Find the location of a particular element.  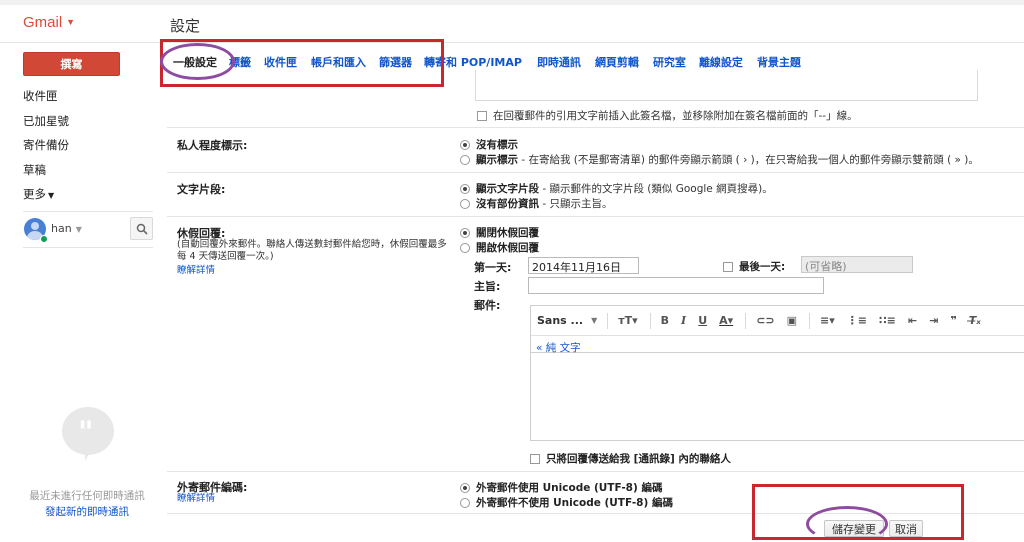

contacts-only-option: 只將回覆傳送給我 [通訊錄] 內的聯絡人 is located at coordinates (630, 458).